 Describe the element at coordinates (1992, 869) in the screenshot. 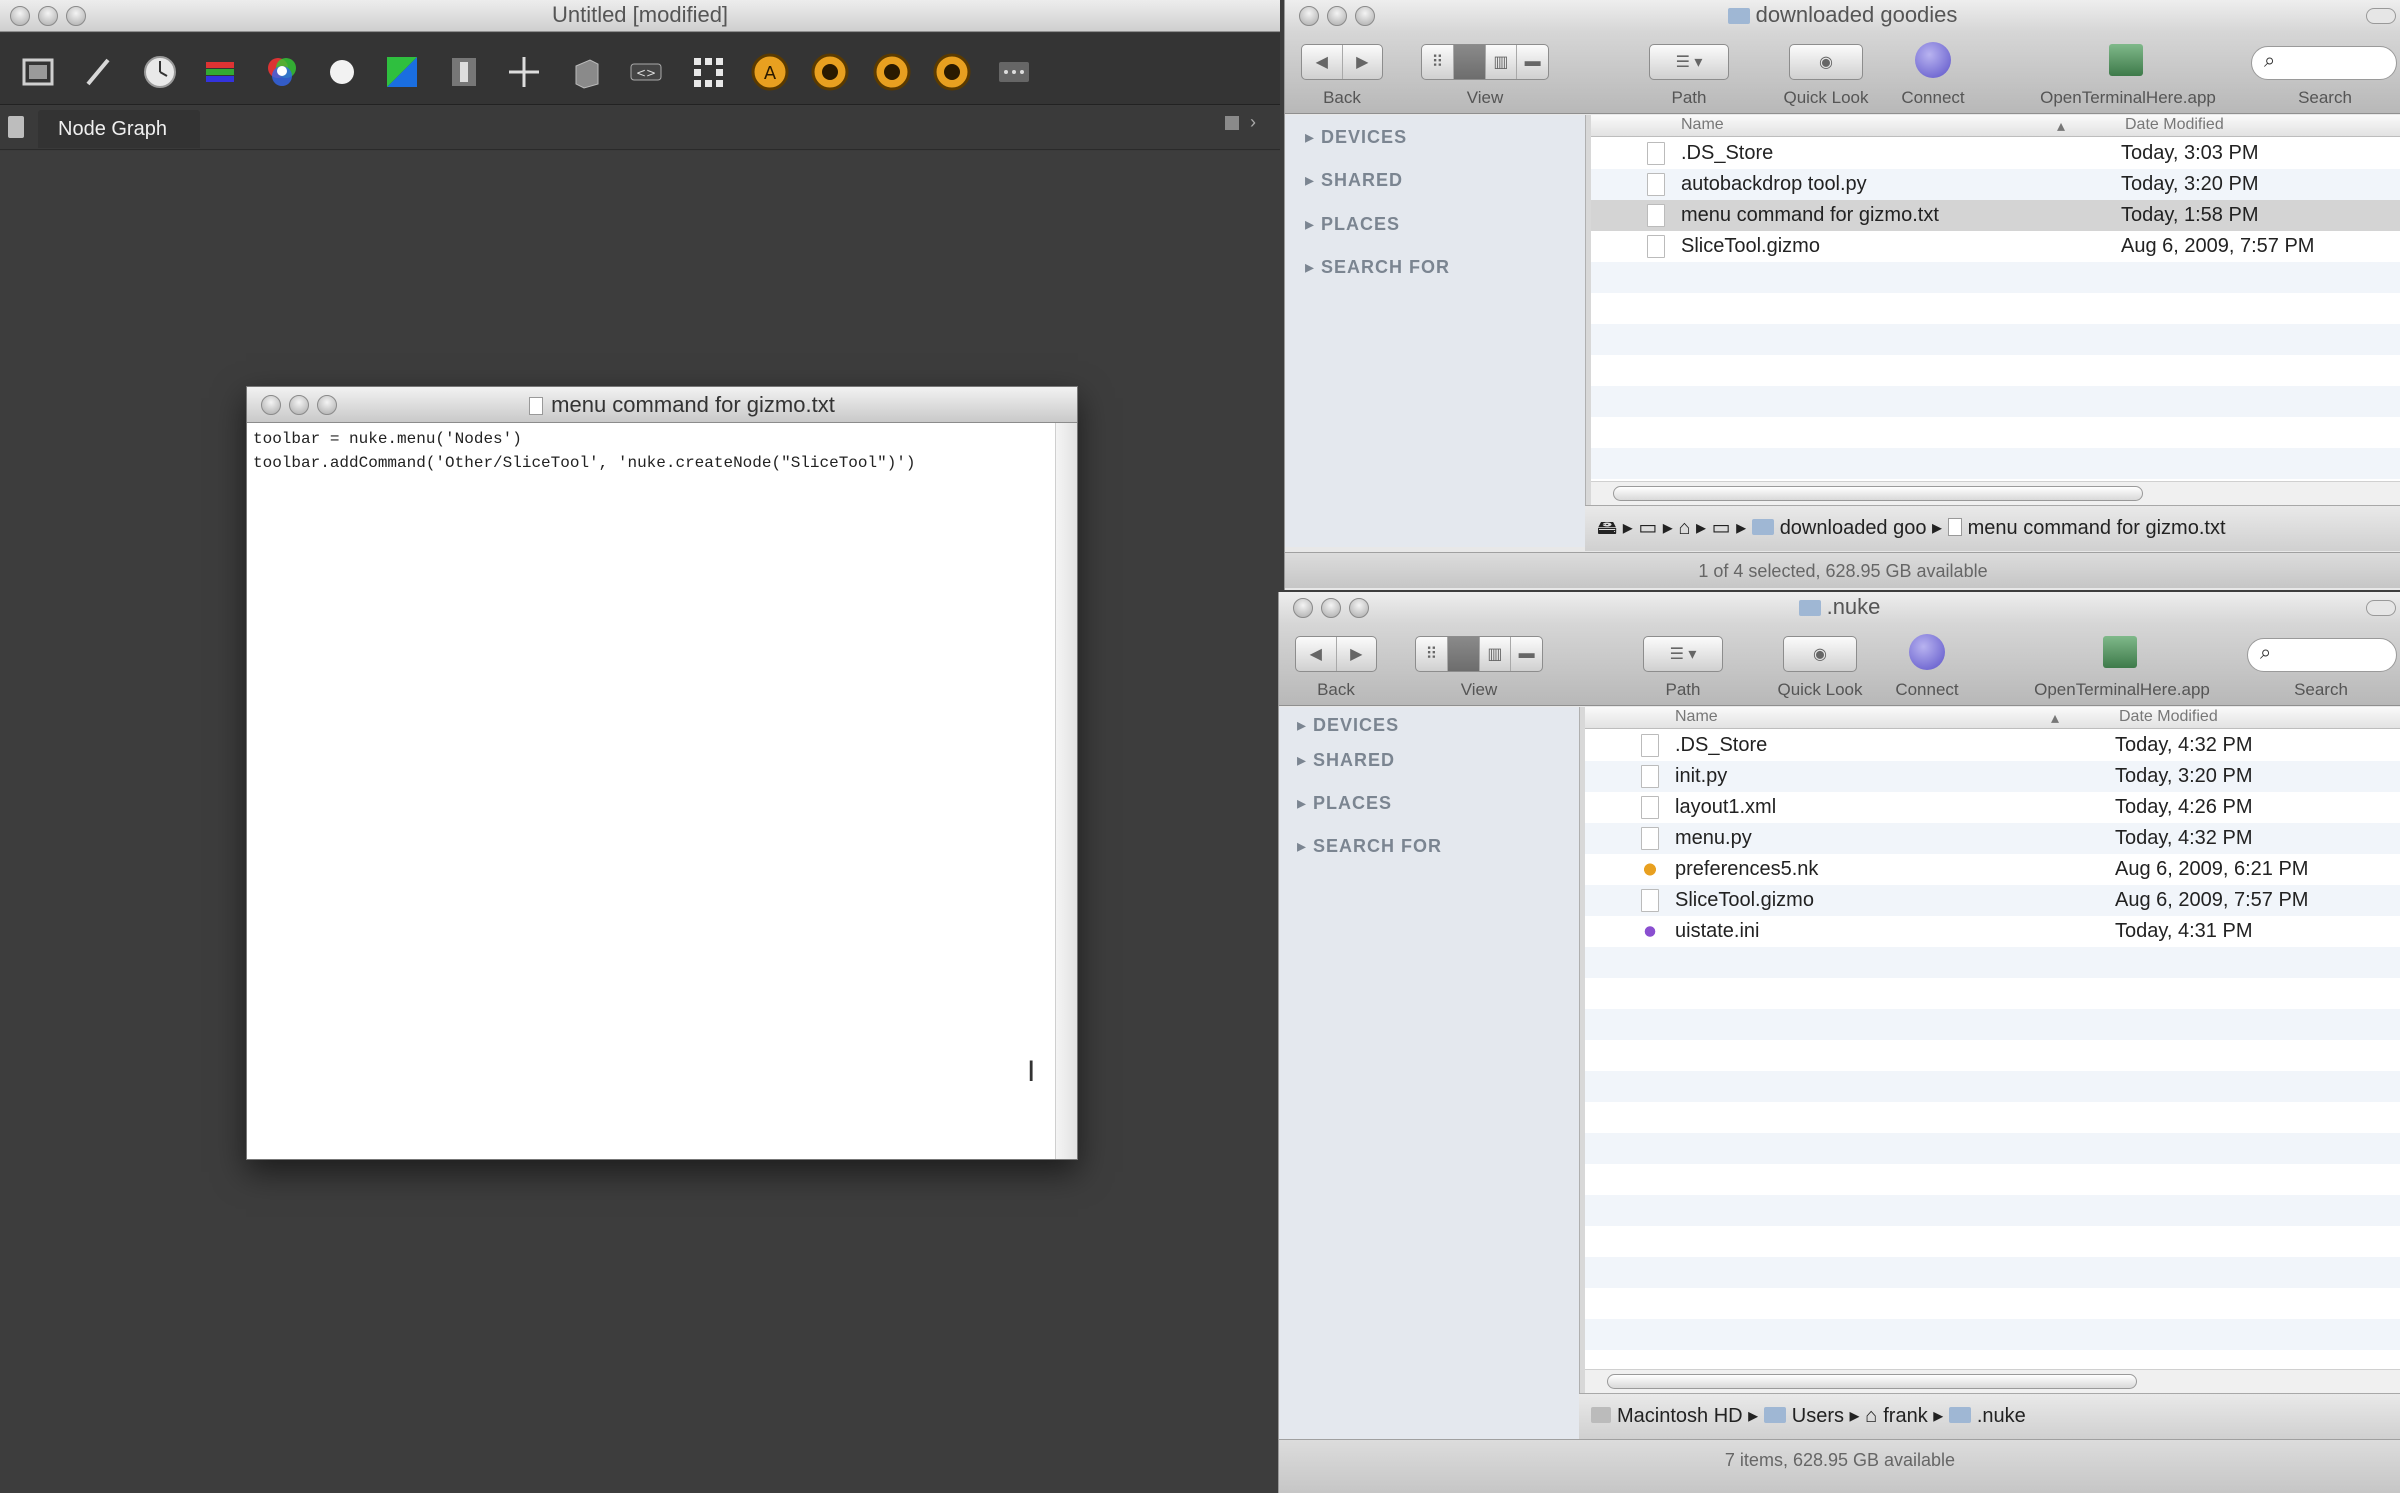

I see `list-item: preferences5.nk Aug 6, 2009, 6:21 PM` at that location.